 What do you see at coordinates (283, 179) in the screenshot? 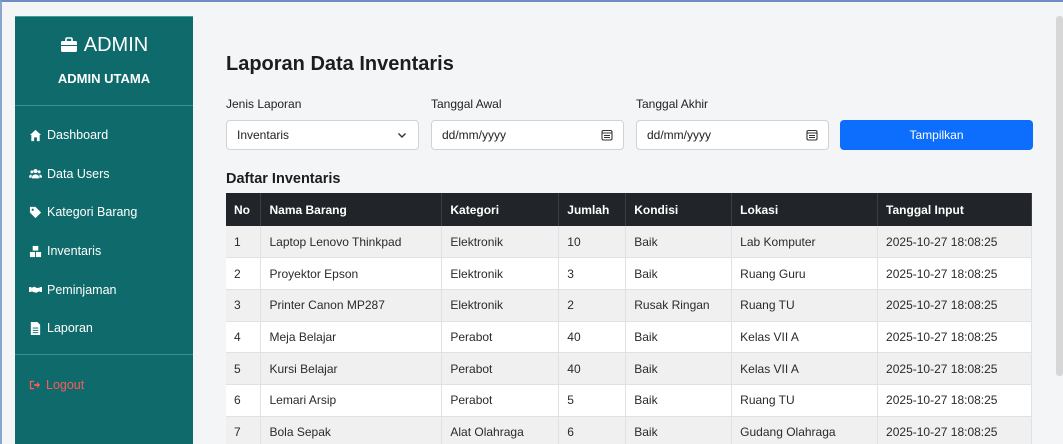
I see `section-title: Daftar Inventaris` at bounding box center [283, 179].